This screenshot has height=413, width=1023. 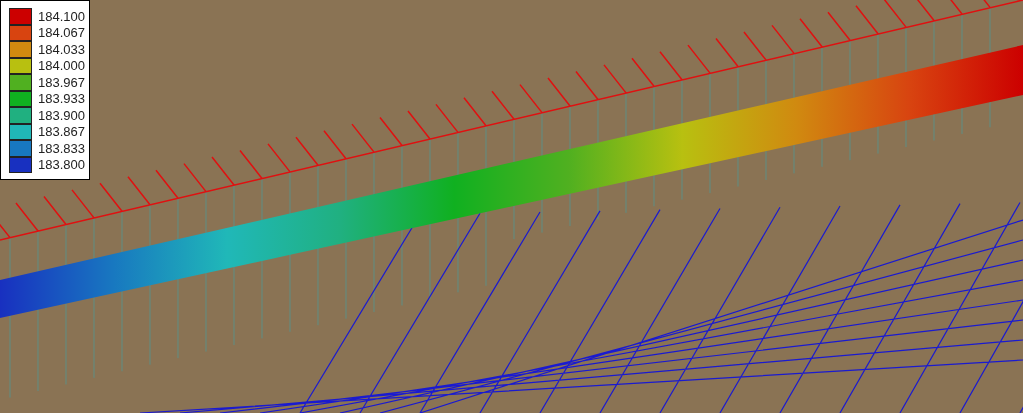 What do you see at coordinates (61, 132) in the screenshot?
I see `legend-value: 183.867` at bounding box center [61, 132].